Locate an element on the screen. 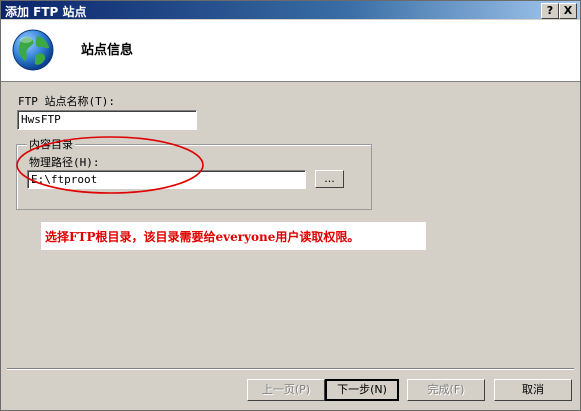 The image size is (581, 411). site-name-label: FTP 站点名称(T): is located at coordinates (66, 101).